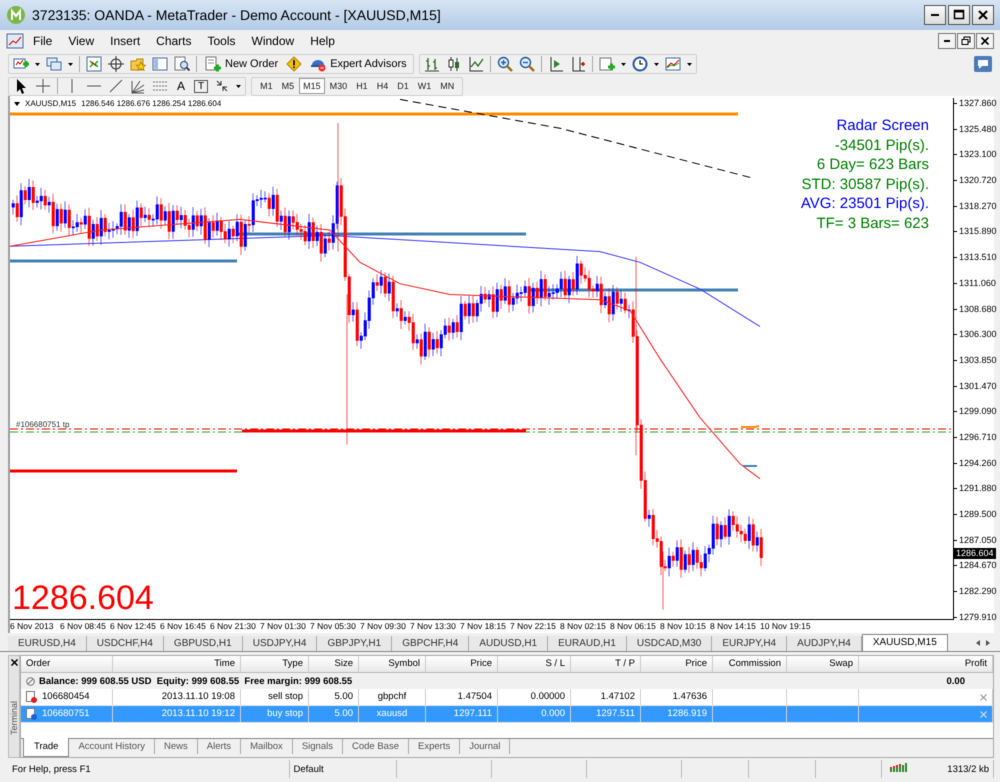 The image size is (1000, 782). I want to click on menu-item: View, so click(81, 41).